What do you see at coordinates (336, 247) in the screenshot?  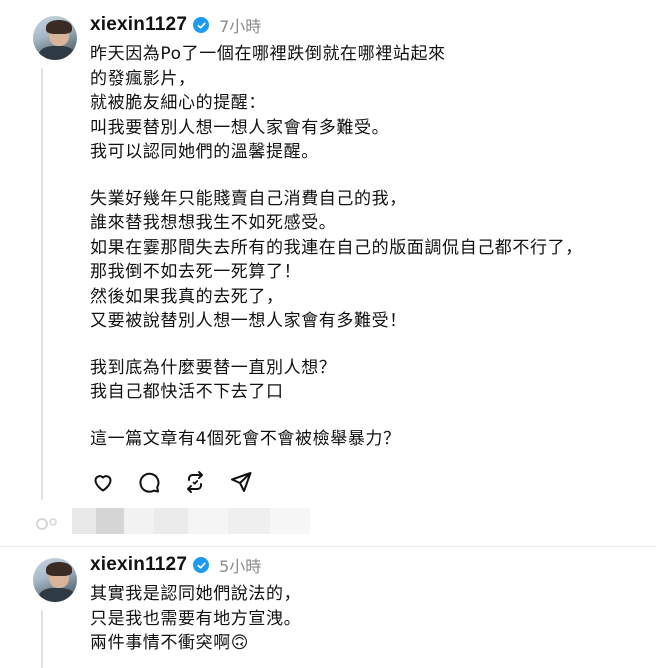 I see `post-line: 如果在霎那間失去所有的我連在自己的版面調侃自己都不行了，` at bounding box center [336, 247].